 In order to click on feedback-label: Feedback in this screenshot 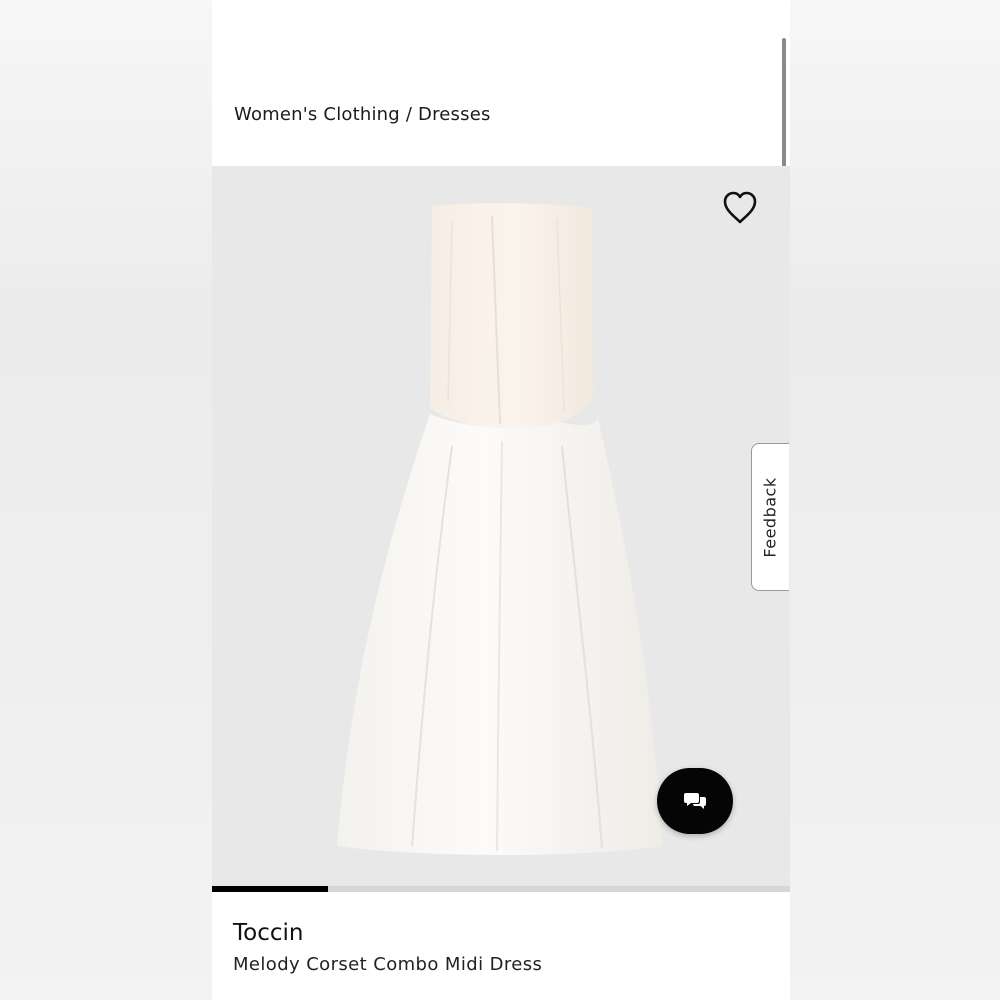, I will do `click(771, 517)`.